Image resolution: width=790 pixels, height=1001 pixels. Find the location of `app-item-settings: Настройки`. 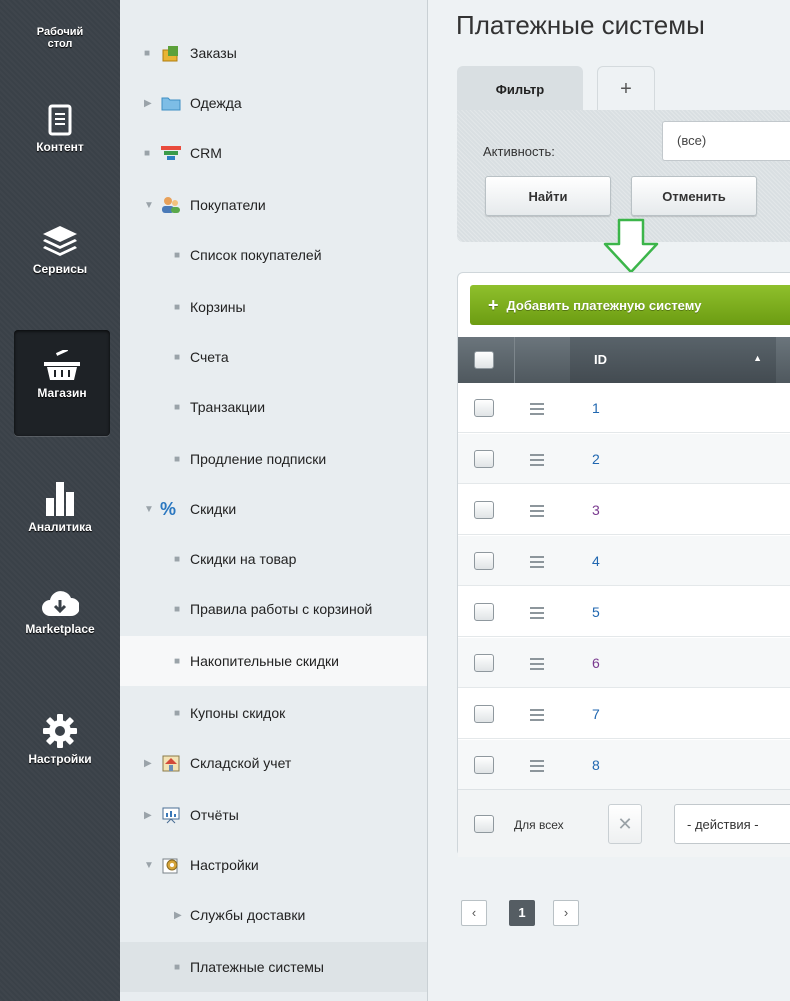

app-item-settings: Настройки is located at coordinates (60, 740).